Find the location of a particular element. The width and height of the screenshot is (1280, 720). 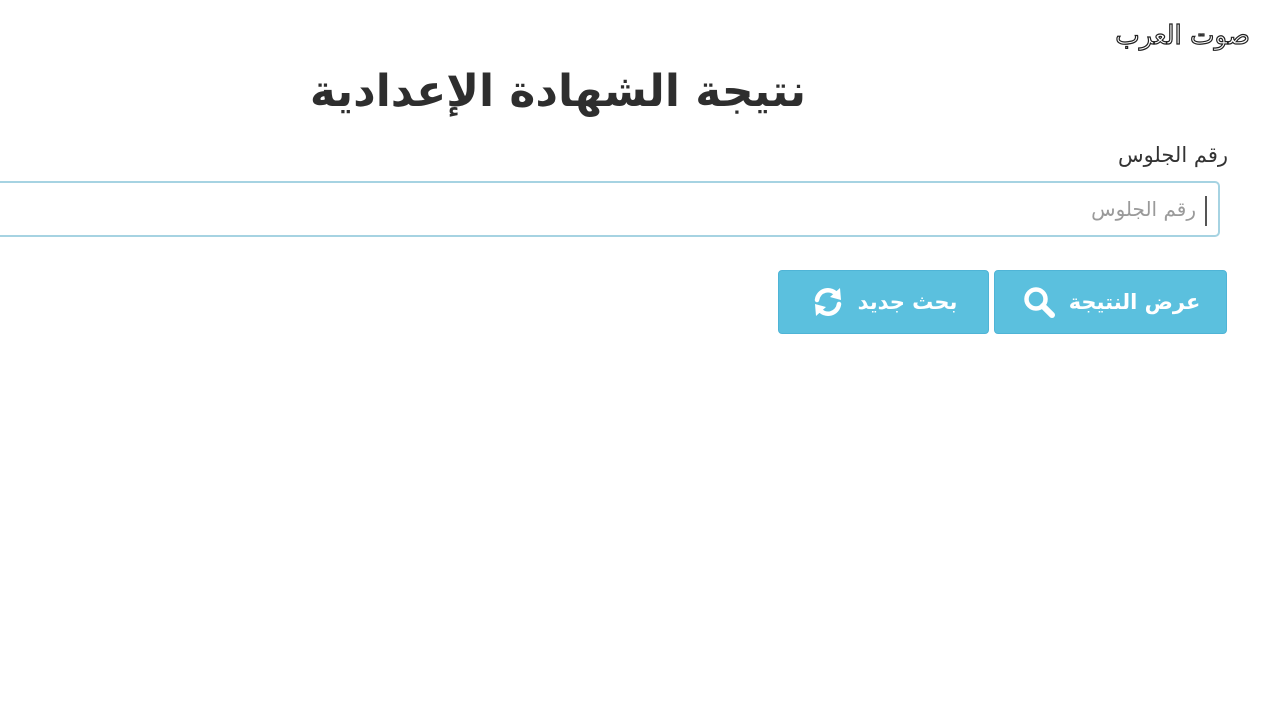

page-title: نتيجة الشهادة الإعدادية is located at coordinates (558, 91).